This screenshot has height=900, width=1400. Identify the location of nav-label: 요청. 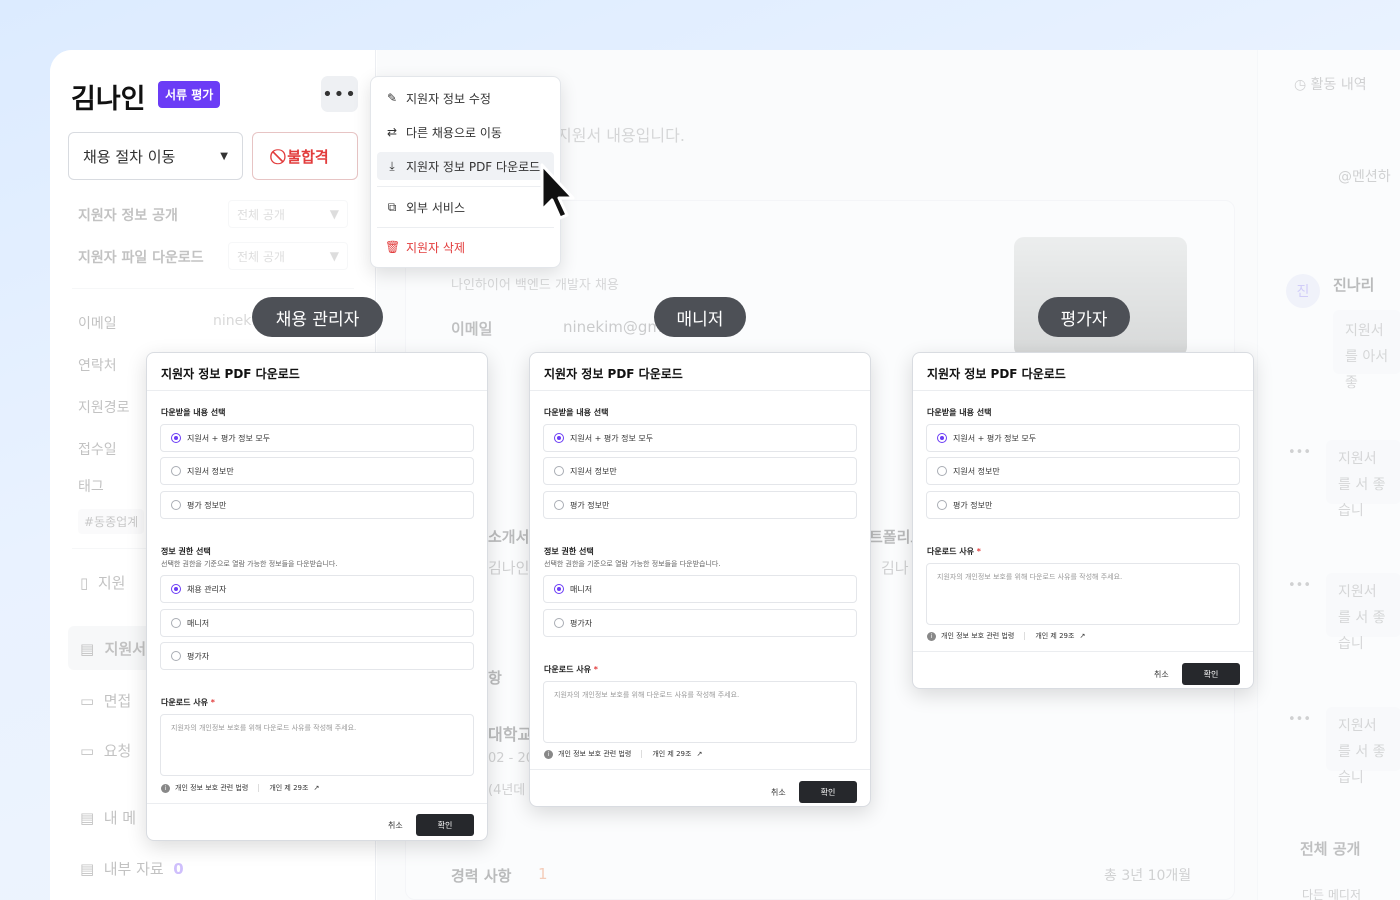
(117, 751).